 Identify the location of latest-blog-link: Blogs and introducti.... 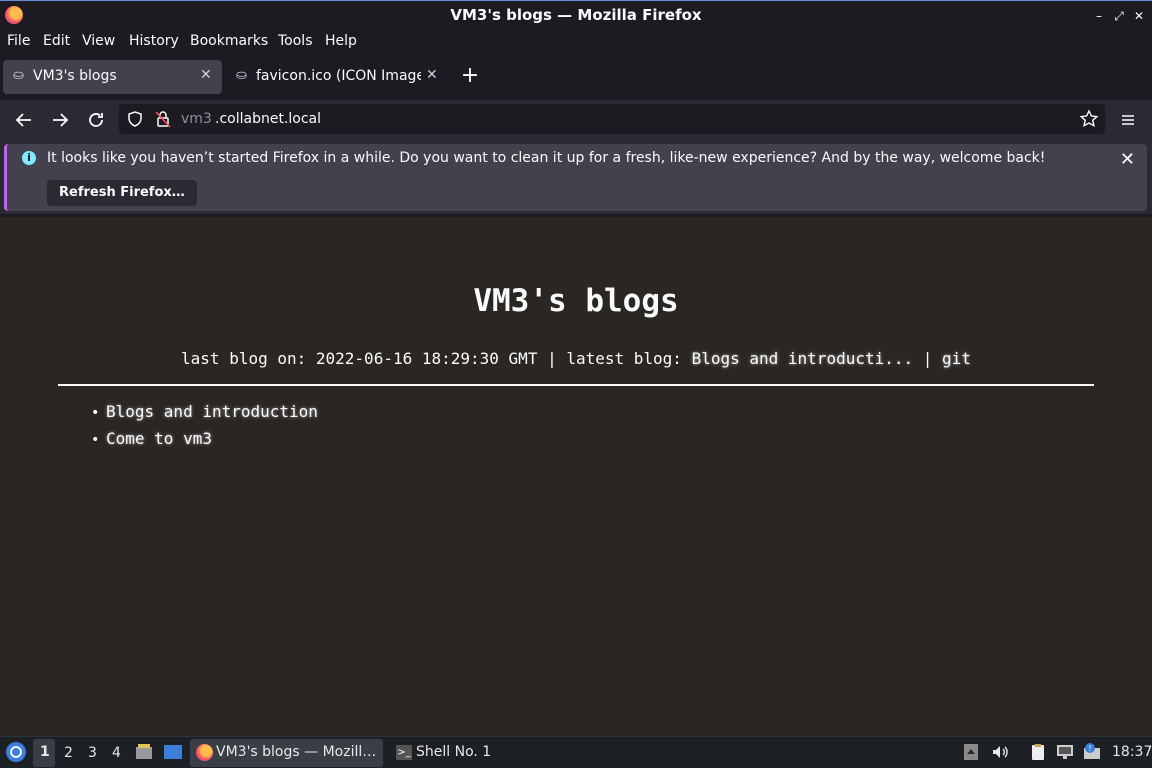
(803, 358).